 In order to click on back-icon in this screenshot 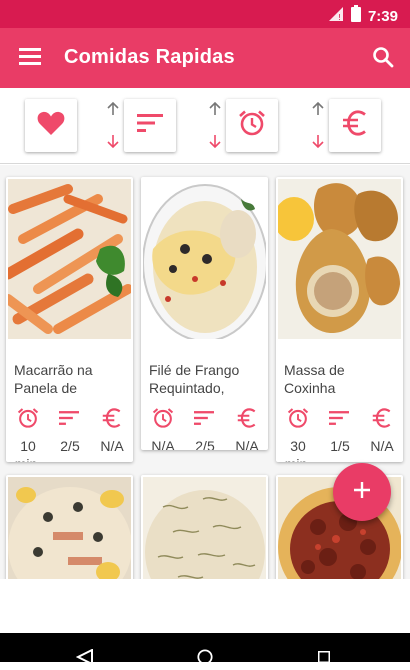, I will do `click(84, 659)`.